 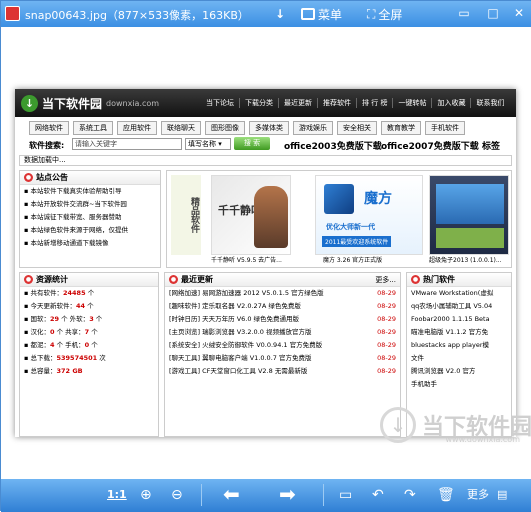 What do you see at coordinates (298, 103) in the screenshot?
I see `nav-item: 最近更新` at bounding box center [298, 103].